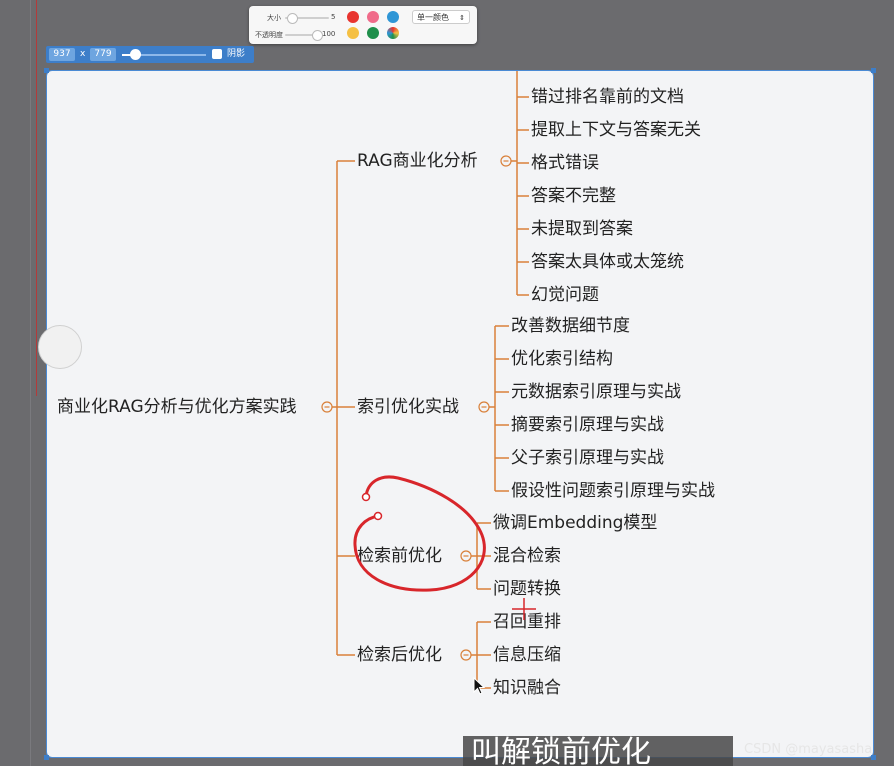  I want to click on annotation-loop, so click(419, 533).